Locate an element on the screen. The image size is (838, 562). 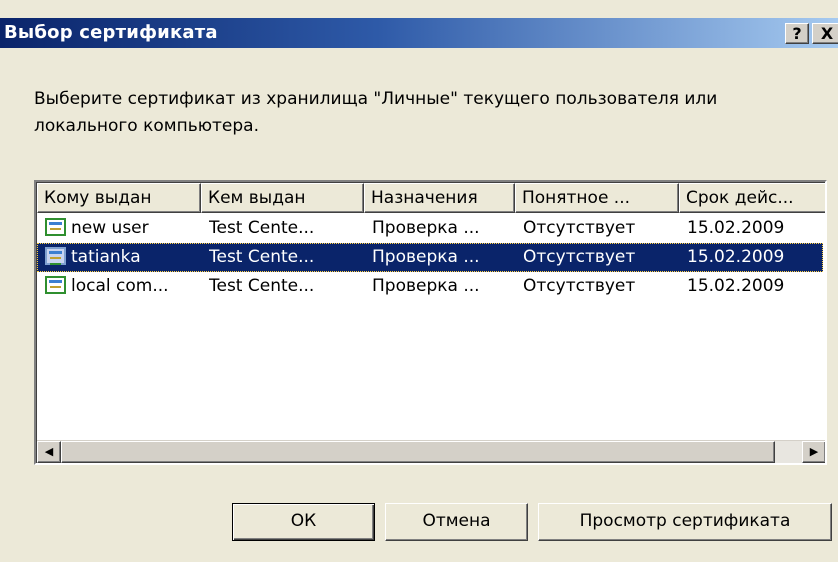
window-title: Выбор сертификата is located at coordinates (111, 32).